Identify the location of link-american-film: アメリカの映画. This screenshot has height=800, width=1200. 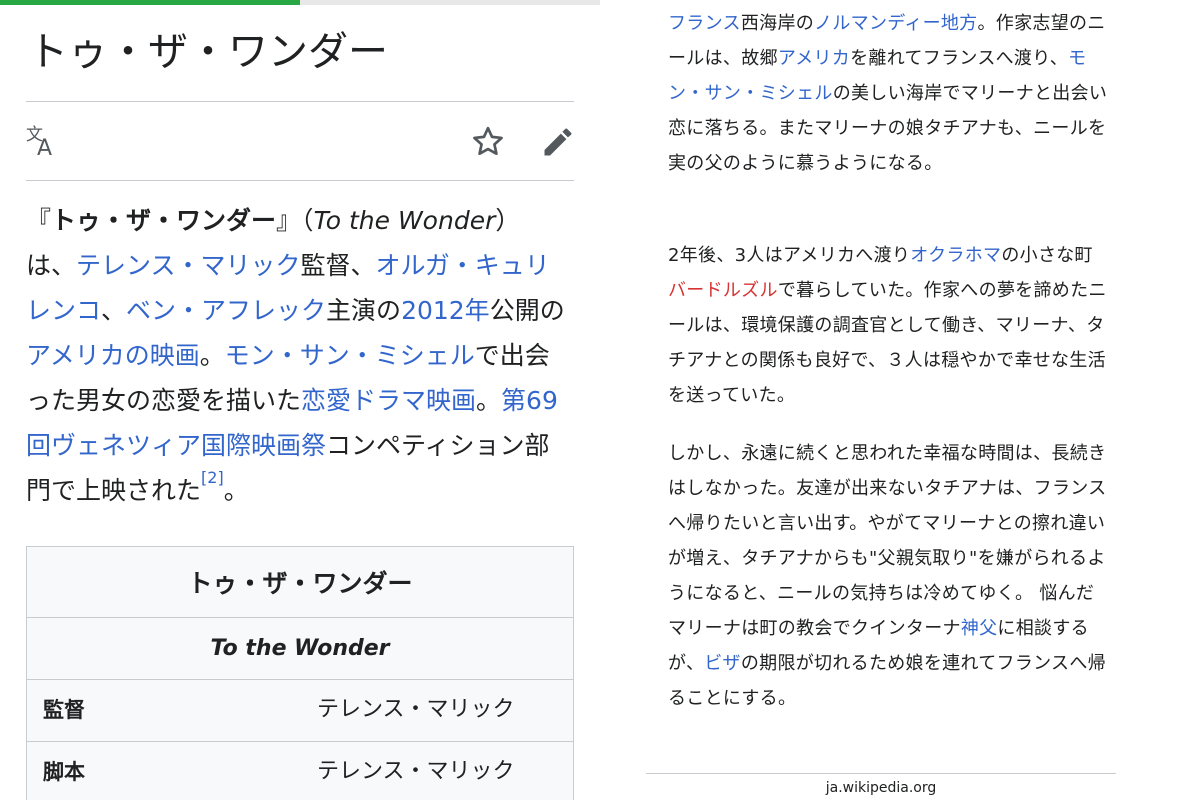
(113, 355).